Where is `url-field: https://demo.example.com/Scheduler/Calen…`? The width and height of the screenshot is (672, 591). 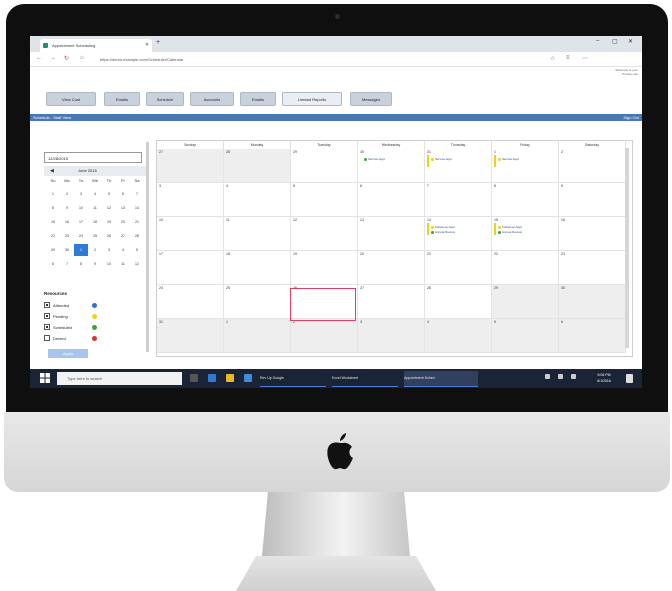
url-field: https://demo.example.com/Scheduler/Calen… is located at coordinates (320, 59).